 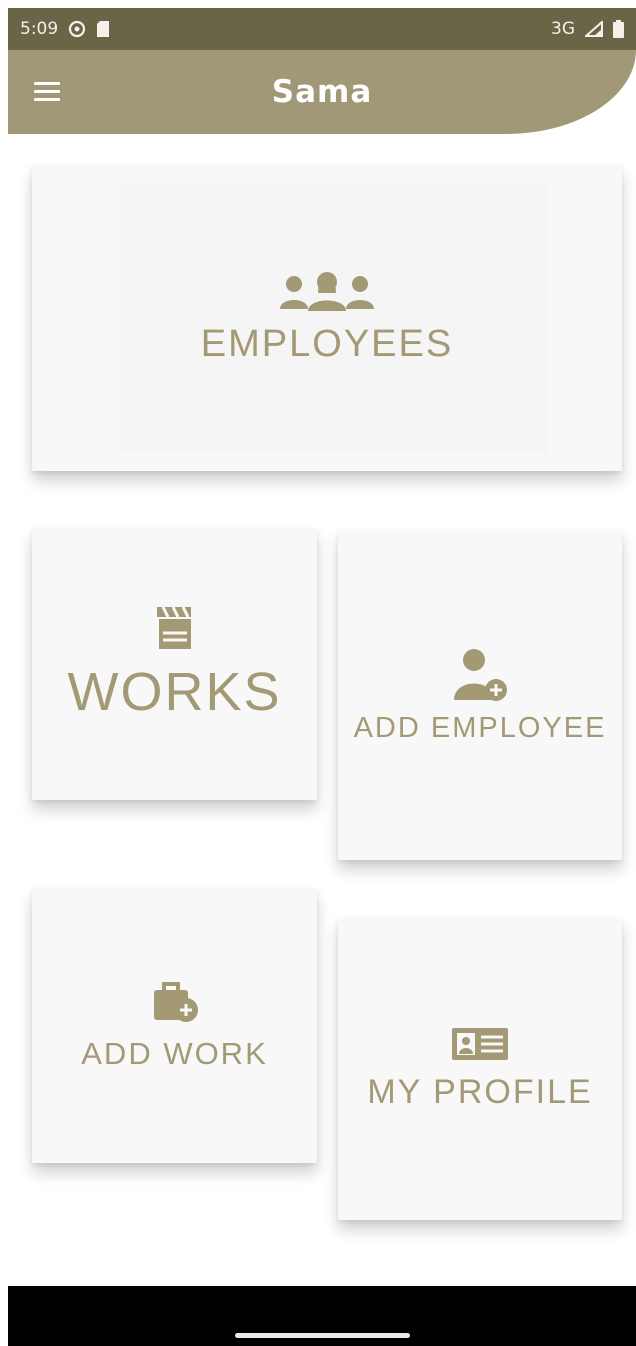 What do you see at coordinates (77, 29) in the screenshot?
I see `browser-notification-icon` at bounding box center [77, 29].